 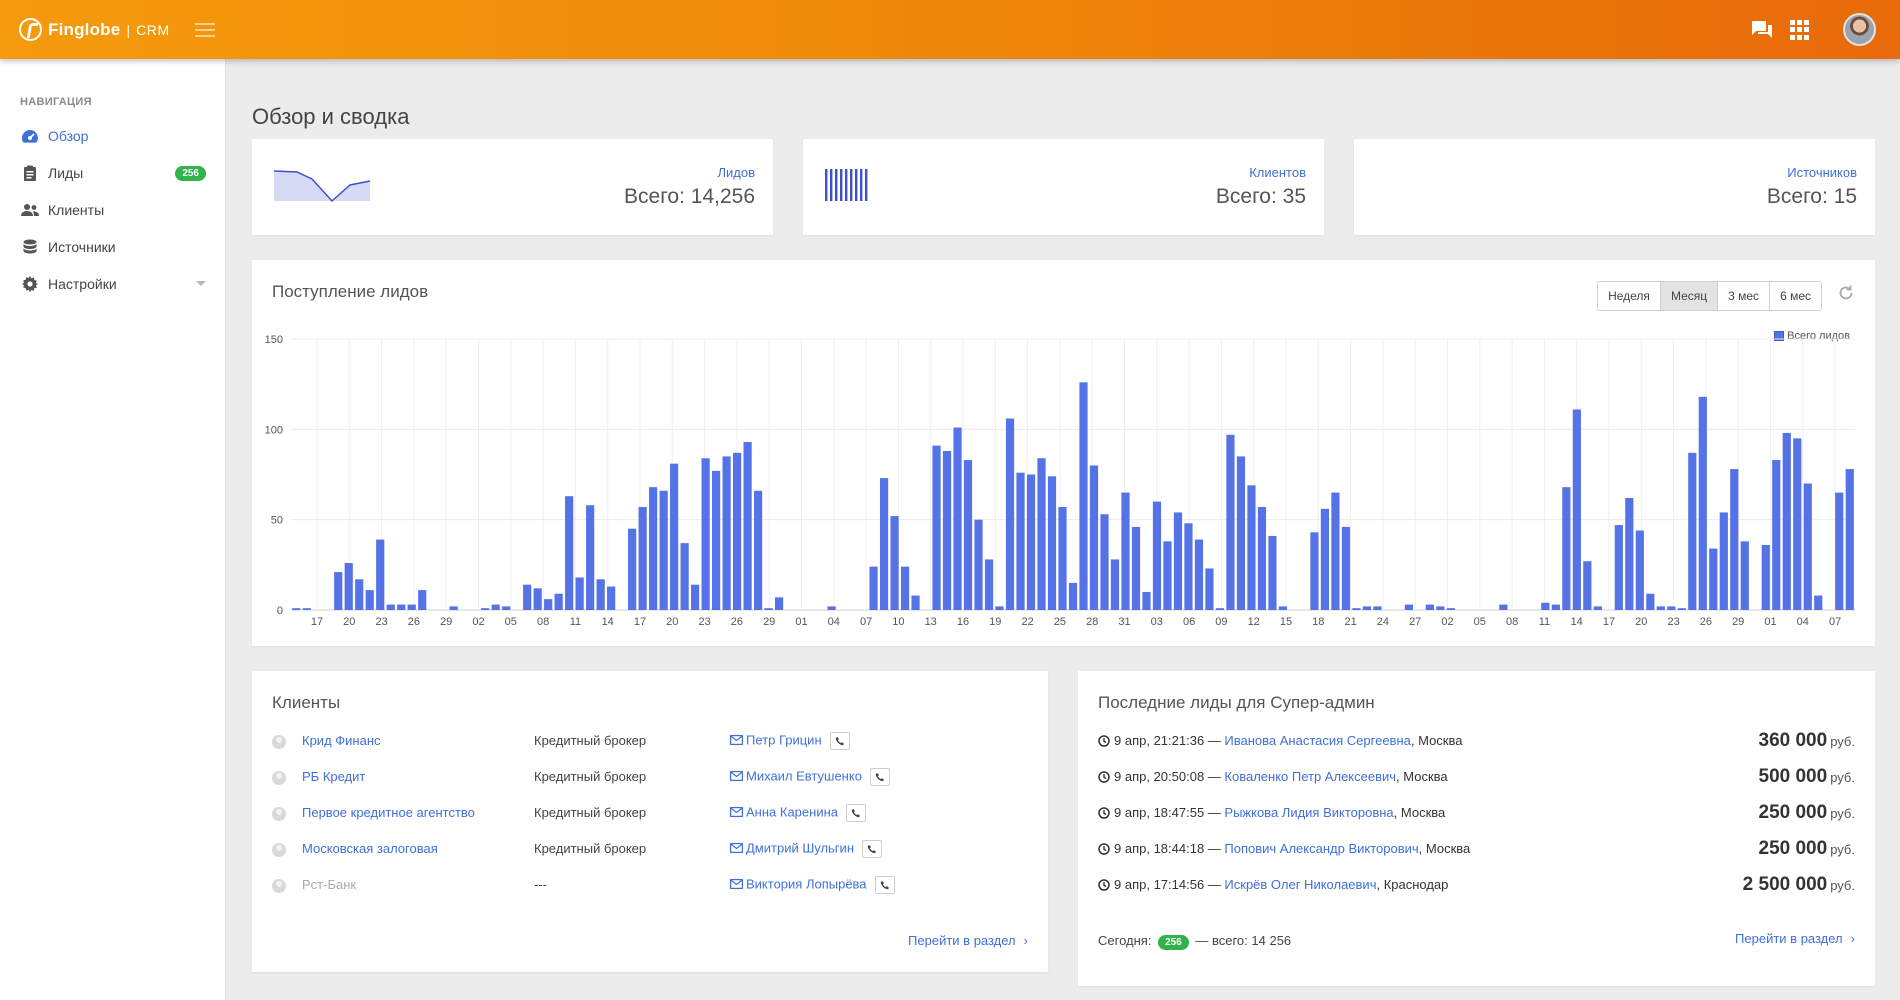 What do you see at coordinates (801, 622) in the screenshot?
I see `x-tick-label: 01` at bounding box center [801, 622].